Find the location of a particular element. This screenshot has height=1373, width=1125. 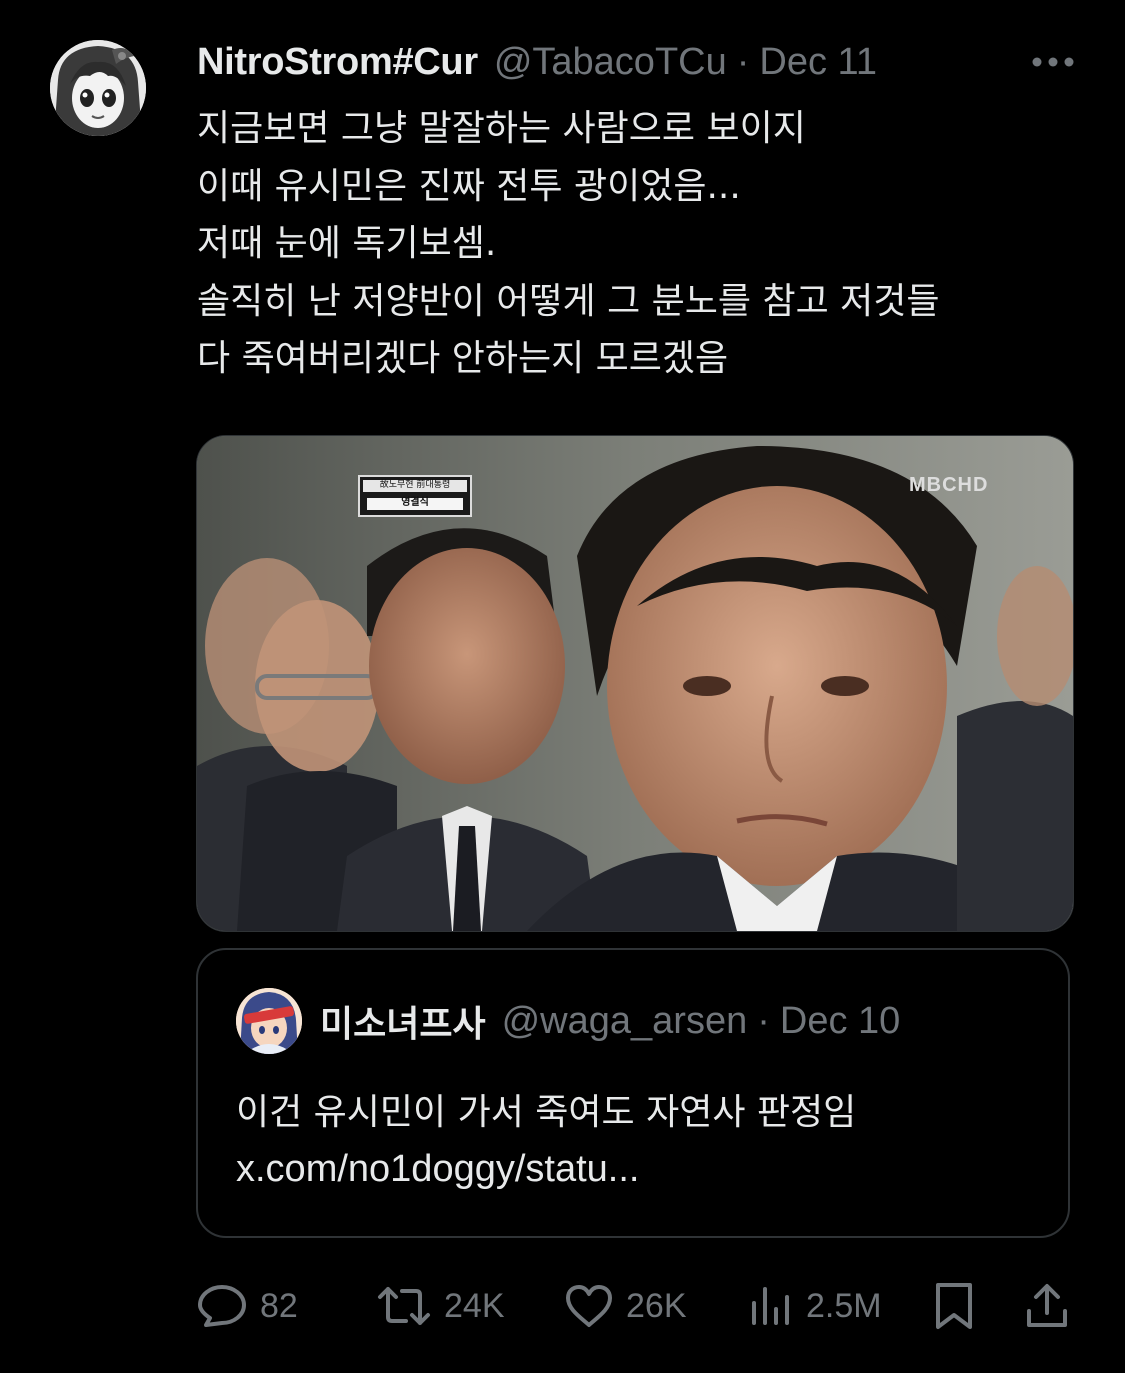

heart-icon is located at coordinates (589, 1306).